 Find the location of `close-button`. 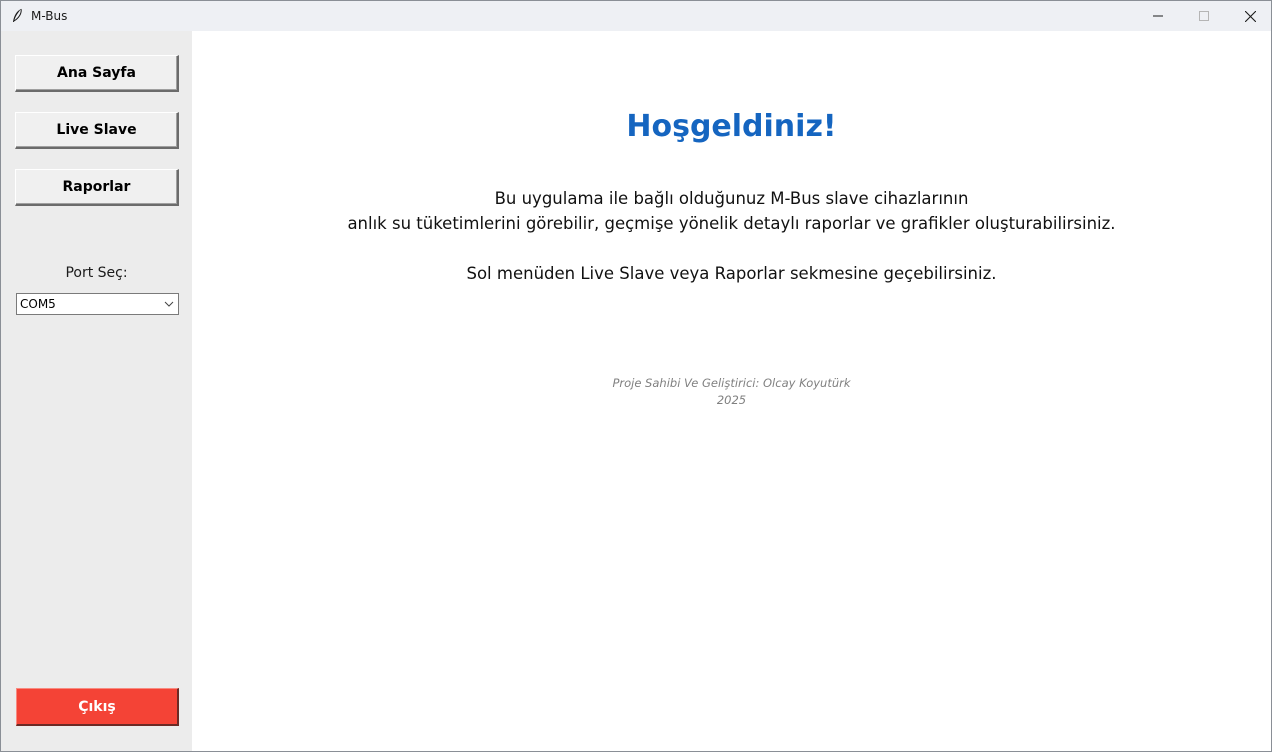

close-button is located at coordinates (1249, 16).